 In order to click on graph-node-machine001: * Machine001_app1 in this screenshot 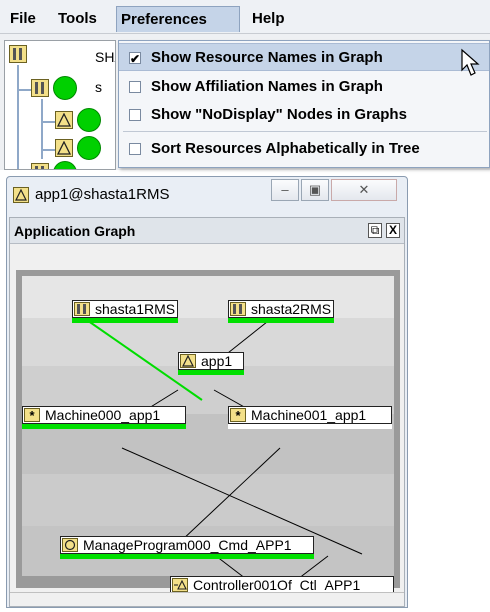, I will do `click(310, 417)`.